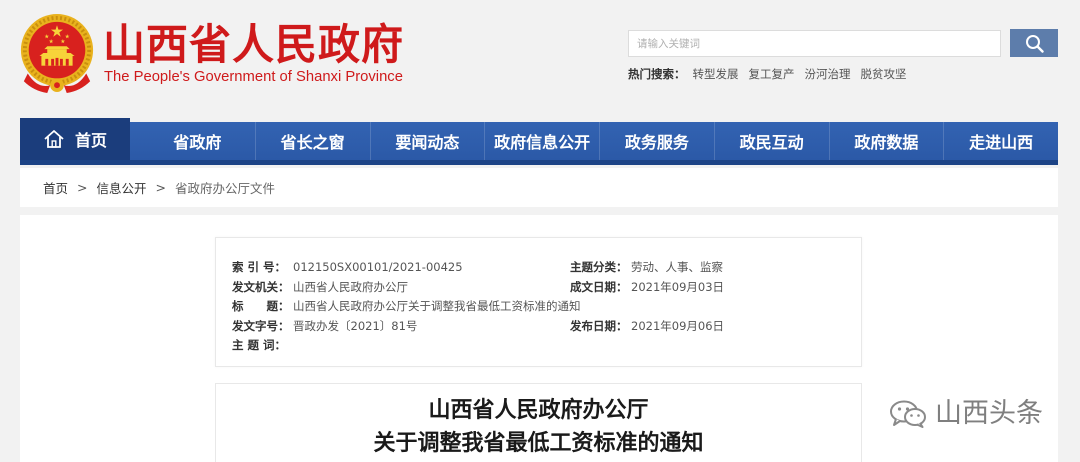 This screenshot has height=462, width=1080. I want to click on nav-item-news: 要闻动态, so click(427, 141).